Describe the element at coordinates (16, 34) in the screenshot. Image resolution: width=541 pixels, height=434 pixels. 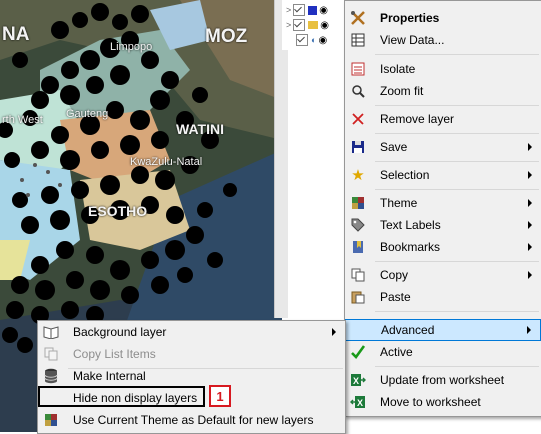
I see `map-label-country: NA` at that location.